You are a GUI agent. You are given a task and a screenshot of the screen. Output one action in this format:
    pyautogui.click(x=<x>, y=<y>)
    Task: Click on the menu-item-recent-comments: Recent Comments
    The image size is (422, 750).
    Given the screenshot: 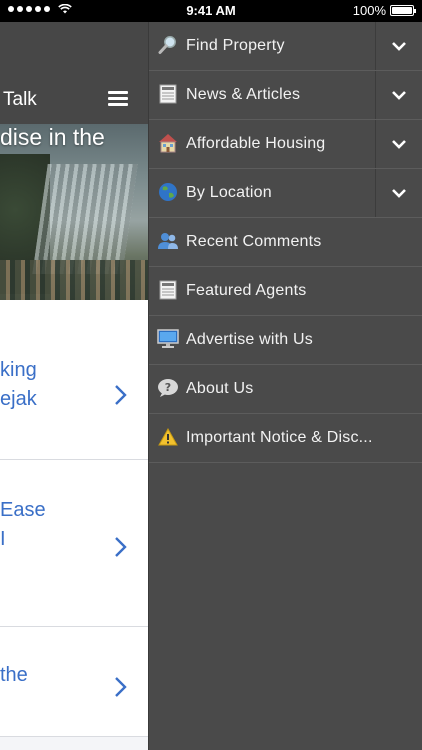 What is the action you would take?
    pyautogui.click(x=285, y=242)
    